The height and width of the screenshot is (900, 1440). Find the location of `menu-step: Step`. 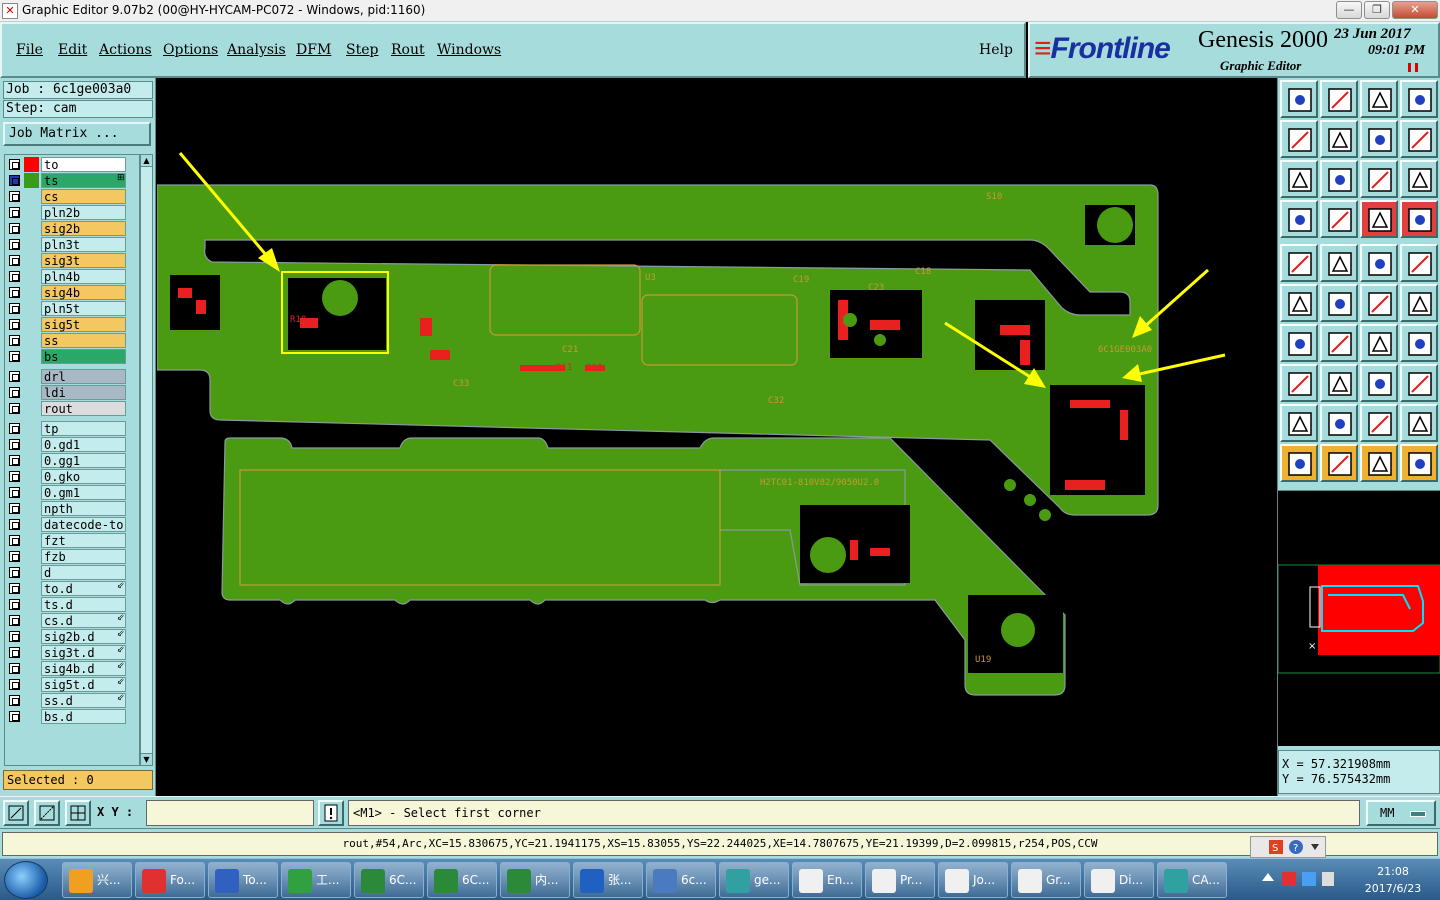

menu-step: Step is located at coordinates (362, 50).